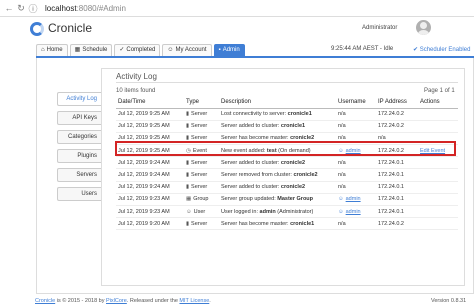 This screenshot has height=306, width=474. Describe the element at coordinates (101, 8) in the screenshot. I see `url-path: :8080/#Admin` at that location.